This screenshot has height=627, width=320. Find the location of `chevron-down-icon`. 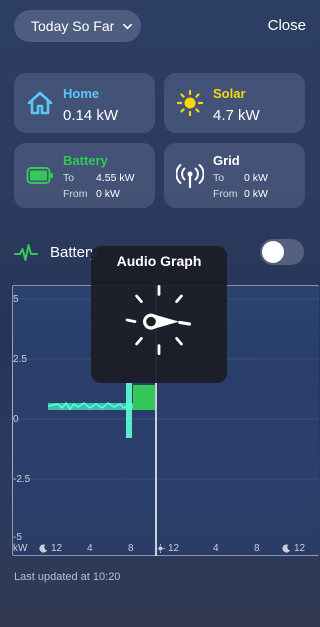

chevron-down-icon is located at coordinates (128, 26).